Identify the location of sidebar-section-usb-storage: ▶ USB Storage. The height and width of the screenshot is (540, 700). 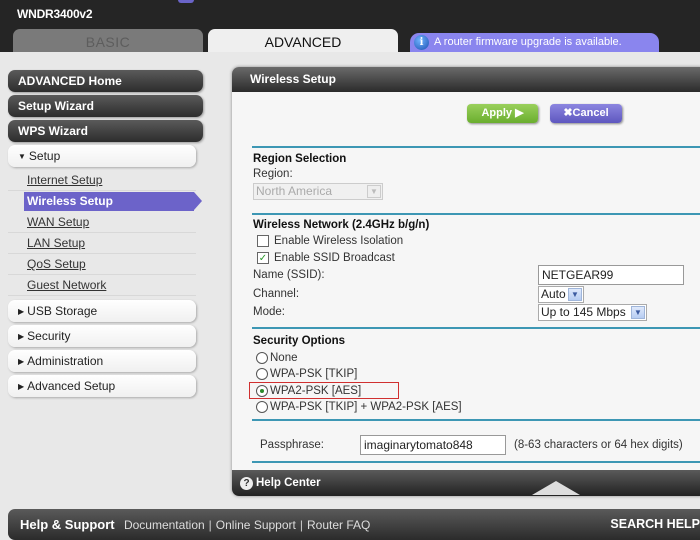
(102, 311).